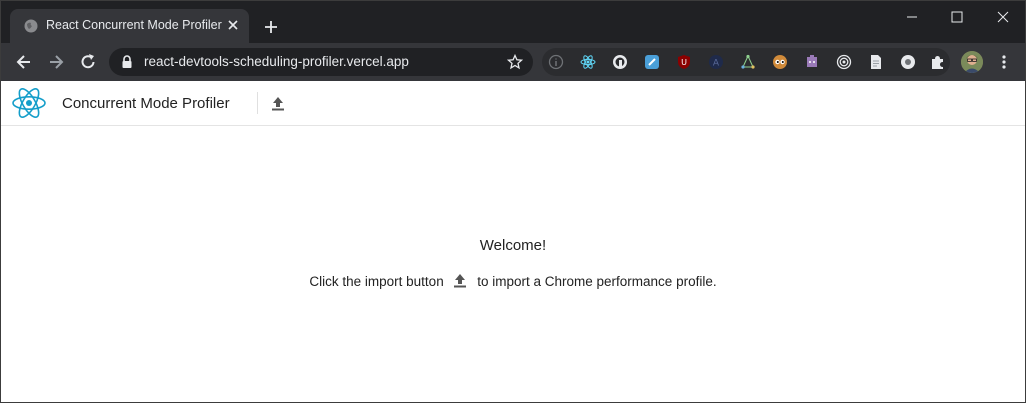 The height and width of the screenshot is (403, 1026). What do you see at coordinates (271, 27) in the screenshot?
I see `plus-icon` at bounding box center [271, 27].